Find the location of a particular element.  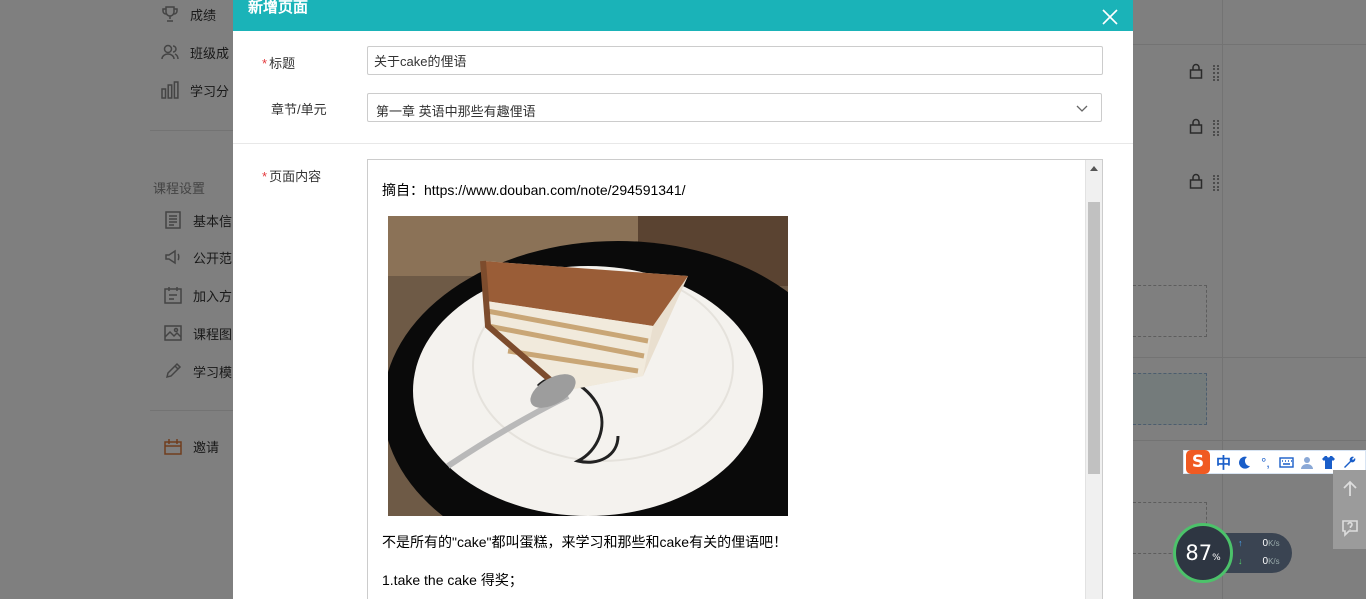

chapter-select: 第一章 英语中那些有趣俚语 is located at coordinates (734, 107).